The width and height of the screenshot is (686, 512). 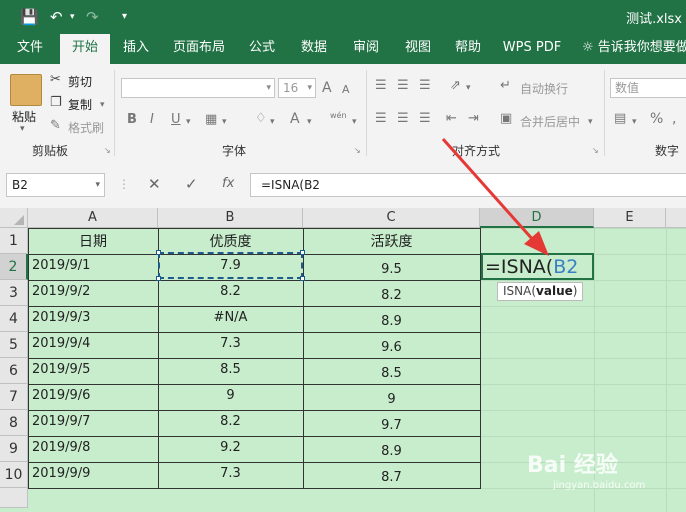 I want to click on header-cell: 日期, so click(x=93, y=242).